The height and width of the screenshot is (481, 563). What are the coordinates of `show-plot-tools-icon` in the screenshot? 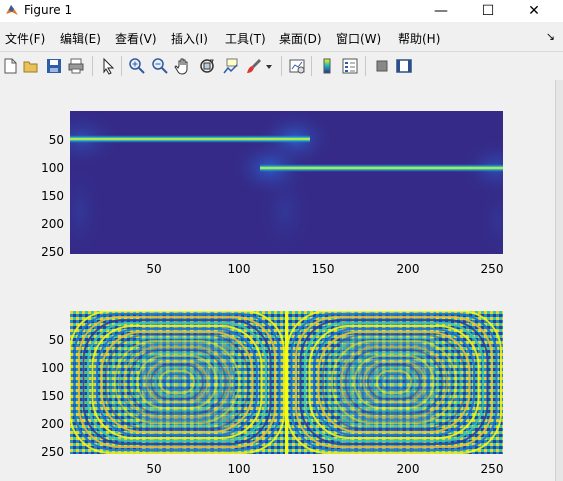 It's located at (404, 66).